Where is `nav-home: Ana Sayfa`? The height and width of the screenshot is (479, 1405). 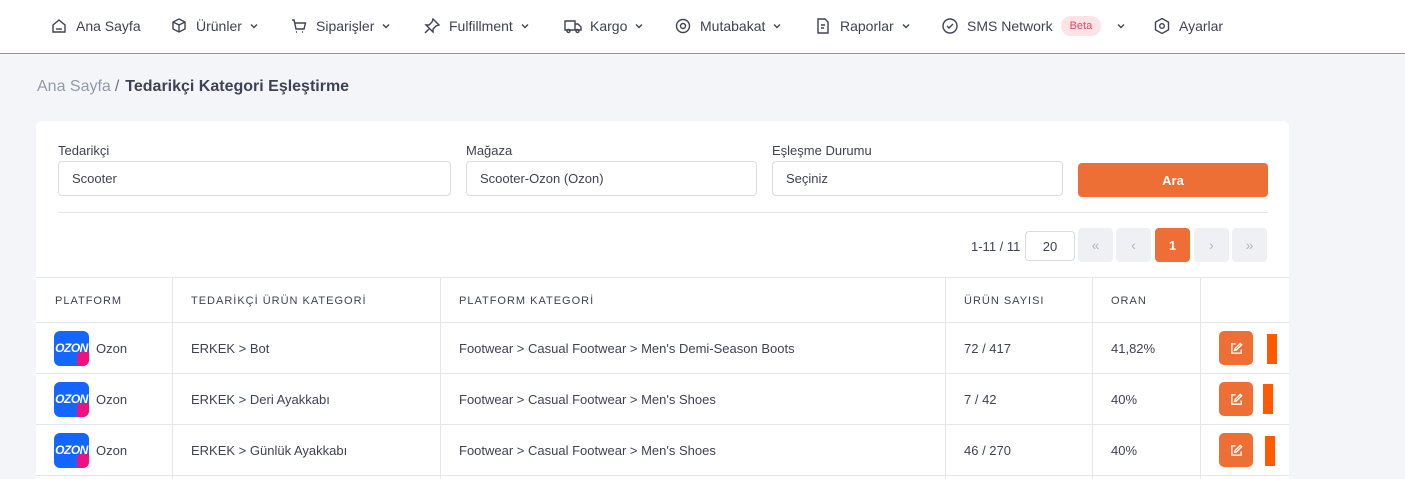
nav-home: Ana Sayfa is located at coordinates (95, 26).